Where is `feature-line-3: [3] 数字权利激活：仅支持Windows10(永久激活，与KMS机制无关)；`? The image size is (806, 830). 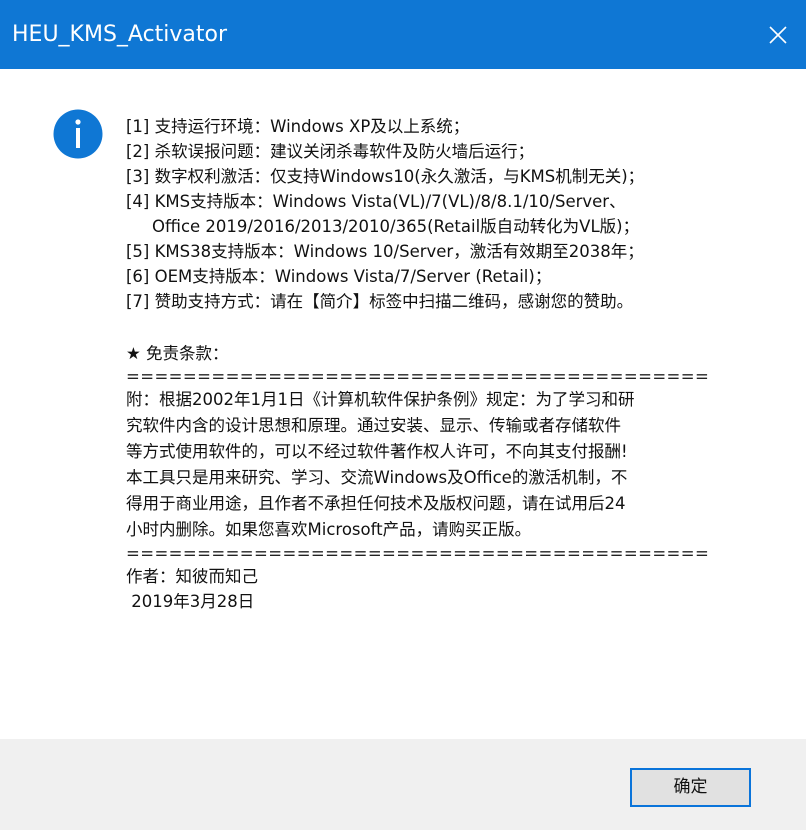
feature-line-3: [3] 数字权利激活：仅支持Windows10(永久激活，与KMS机制无关)； is located at coordinates (385, 176).